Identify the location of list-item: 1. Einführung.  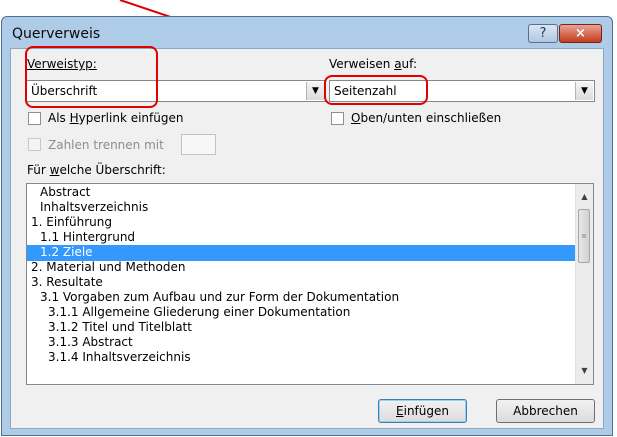
(302, 223).